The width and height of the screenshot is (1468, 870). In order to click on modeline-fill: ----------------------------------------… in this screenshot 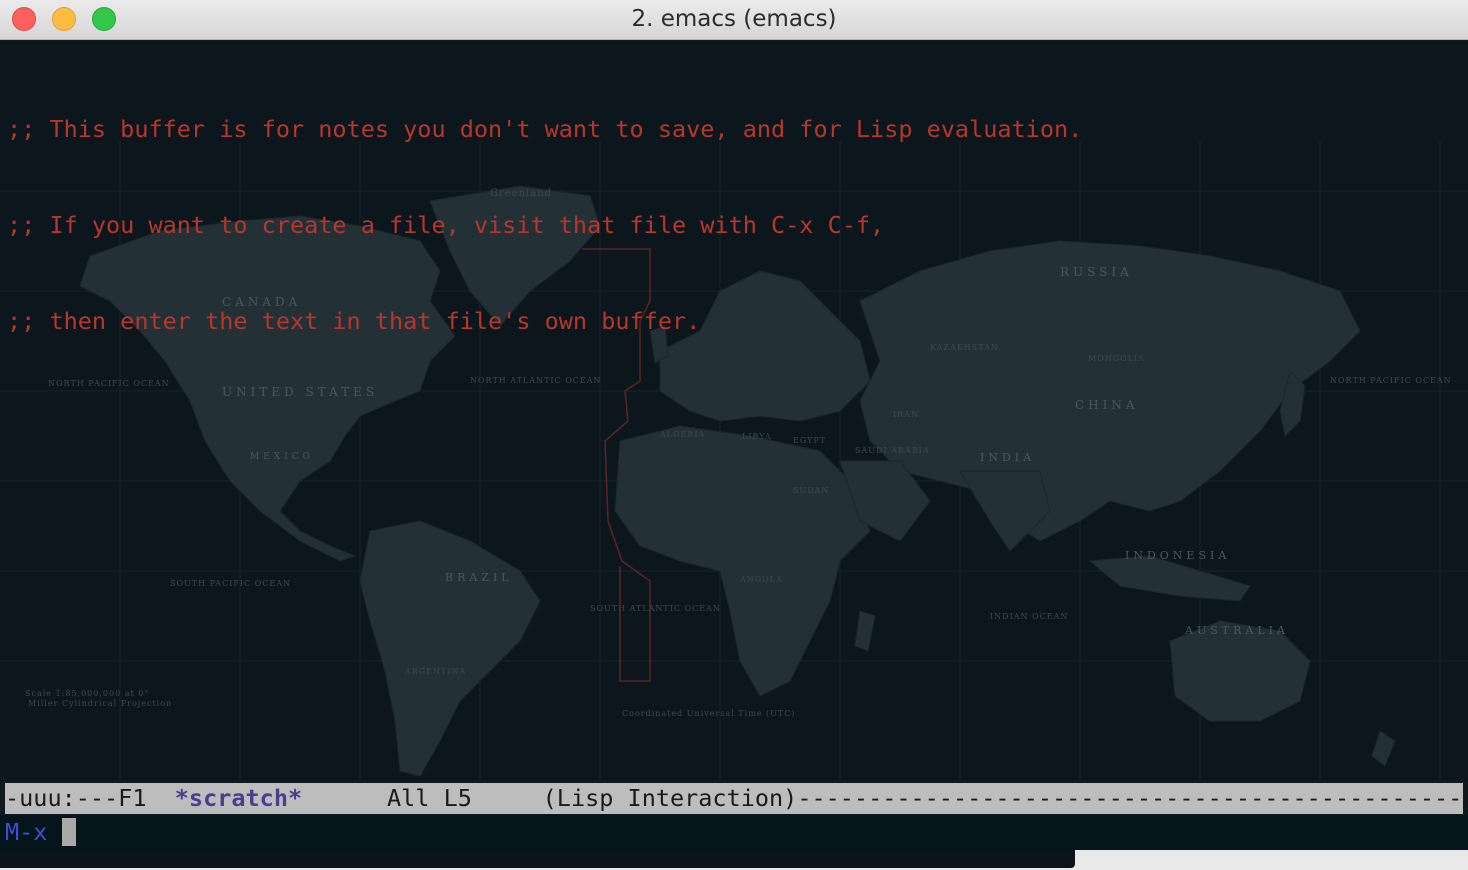, I will do `click(1130, 798)`.